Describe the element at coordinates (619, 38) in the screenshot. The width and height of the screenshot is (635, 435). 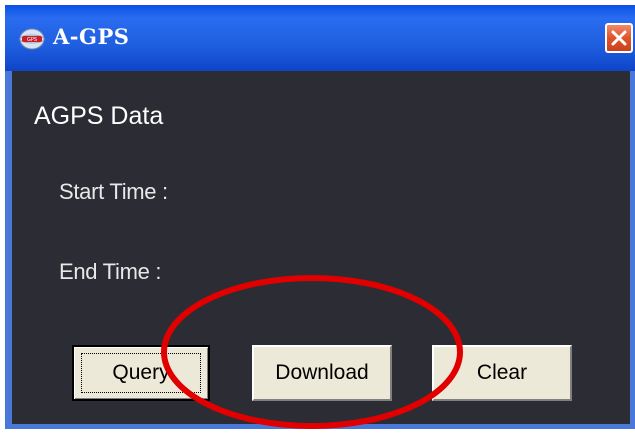
I see `close-button` at that location.